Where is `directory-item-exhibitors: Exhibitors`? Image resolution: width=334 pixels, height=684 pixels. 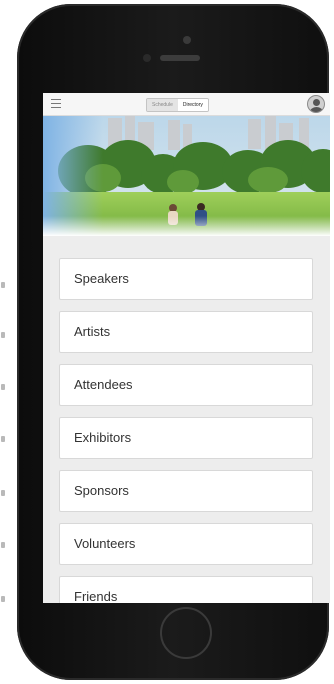
directory-item-exhibitors: Exhibitors is located at coordinates (186, 438).